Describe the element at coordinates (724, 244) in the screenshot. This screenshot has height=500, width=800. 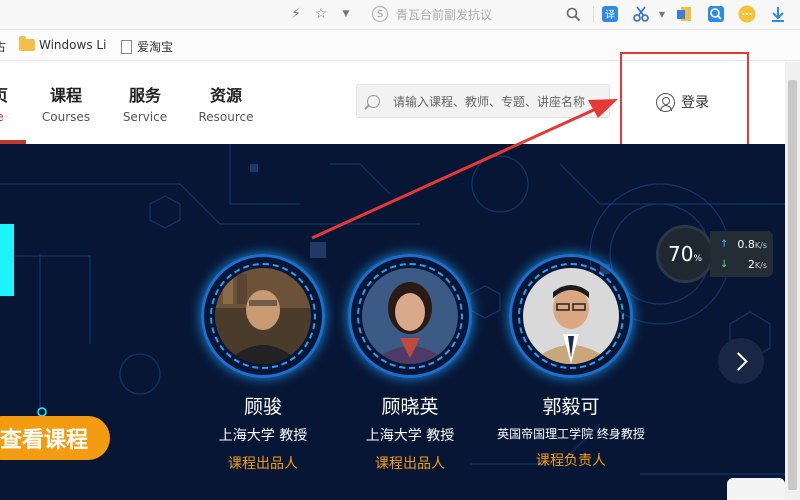
I see `arrow-up-icon: ↑` at that location.